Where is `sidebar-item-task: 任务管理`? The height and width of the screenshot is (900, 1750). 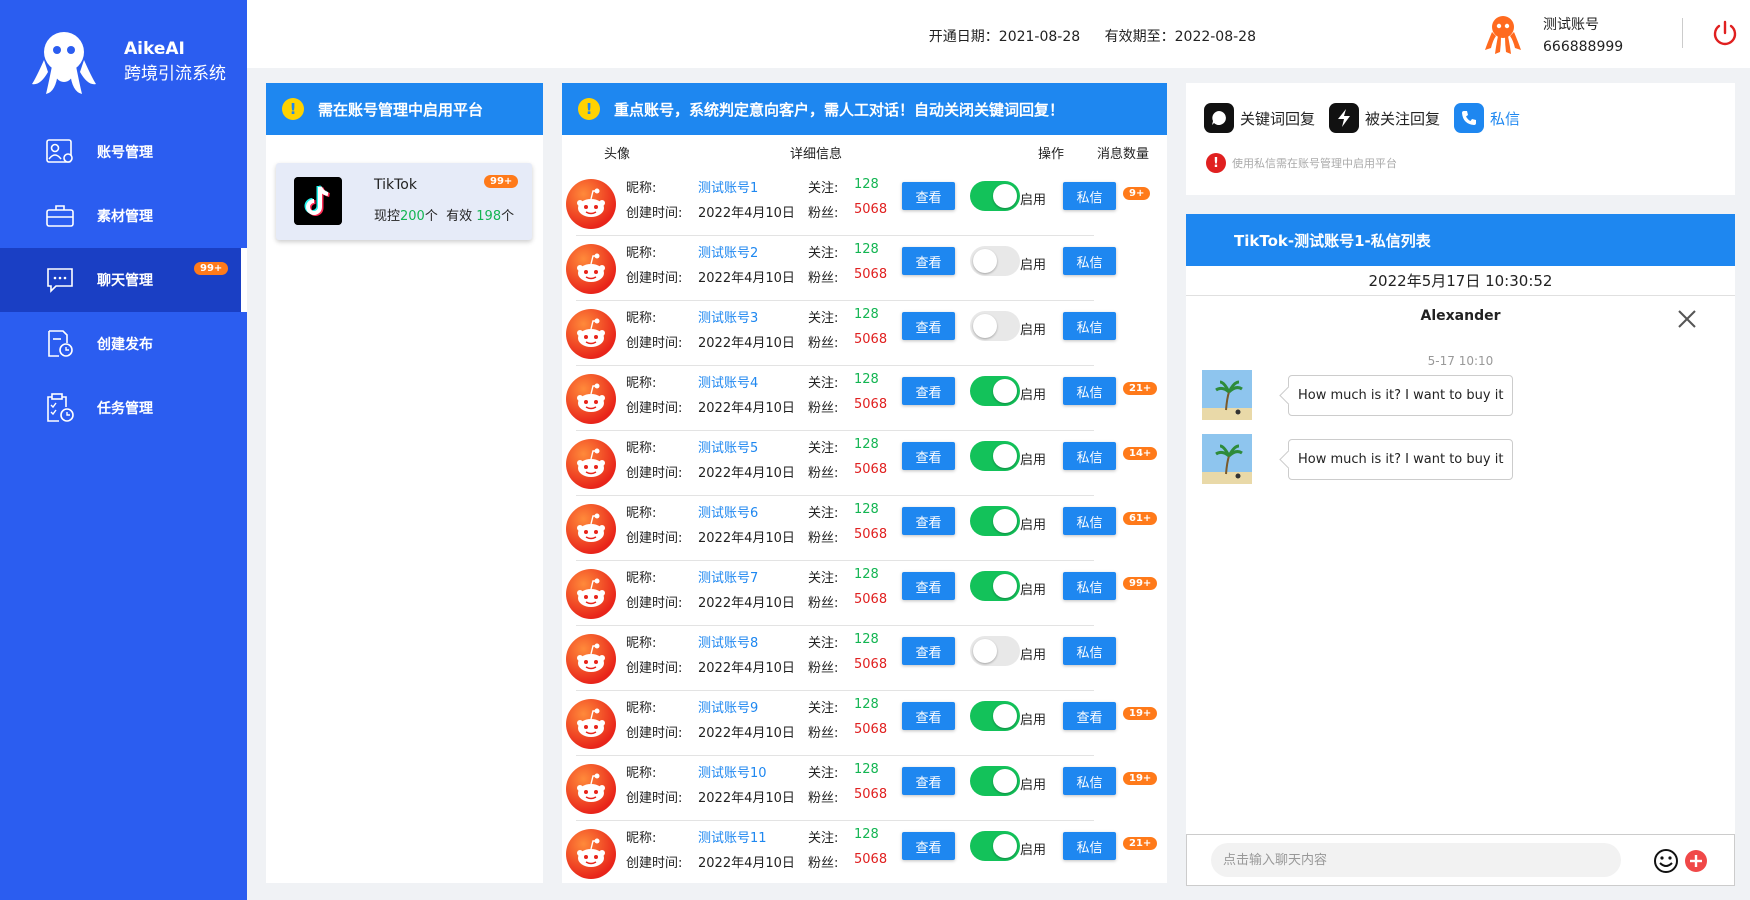
sidebar-item-task: 任务管理 is located at coordinates (123, 408).